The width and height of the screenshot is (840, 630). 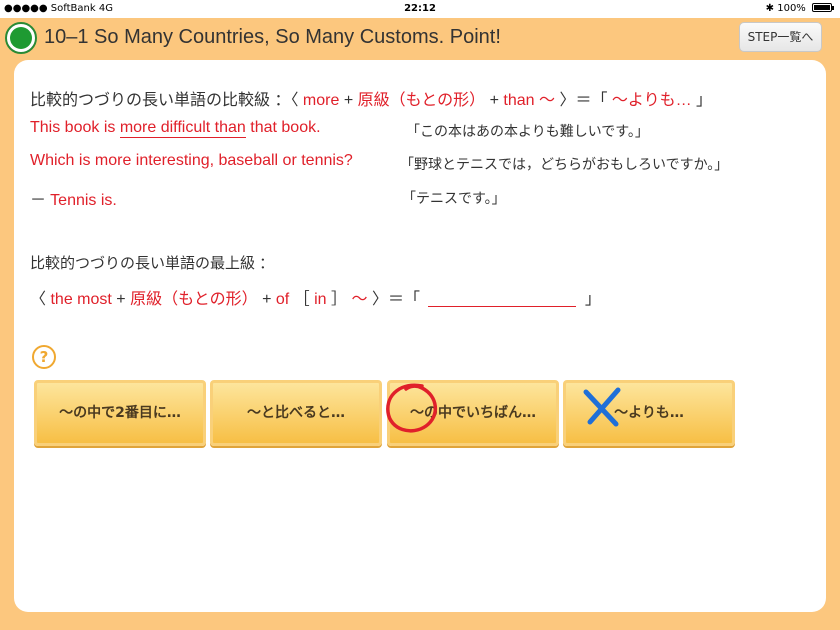 I want to click on green-circle-icon, so click(x=21, y=38).